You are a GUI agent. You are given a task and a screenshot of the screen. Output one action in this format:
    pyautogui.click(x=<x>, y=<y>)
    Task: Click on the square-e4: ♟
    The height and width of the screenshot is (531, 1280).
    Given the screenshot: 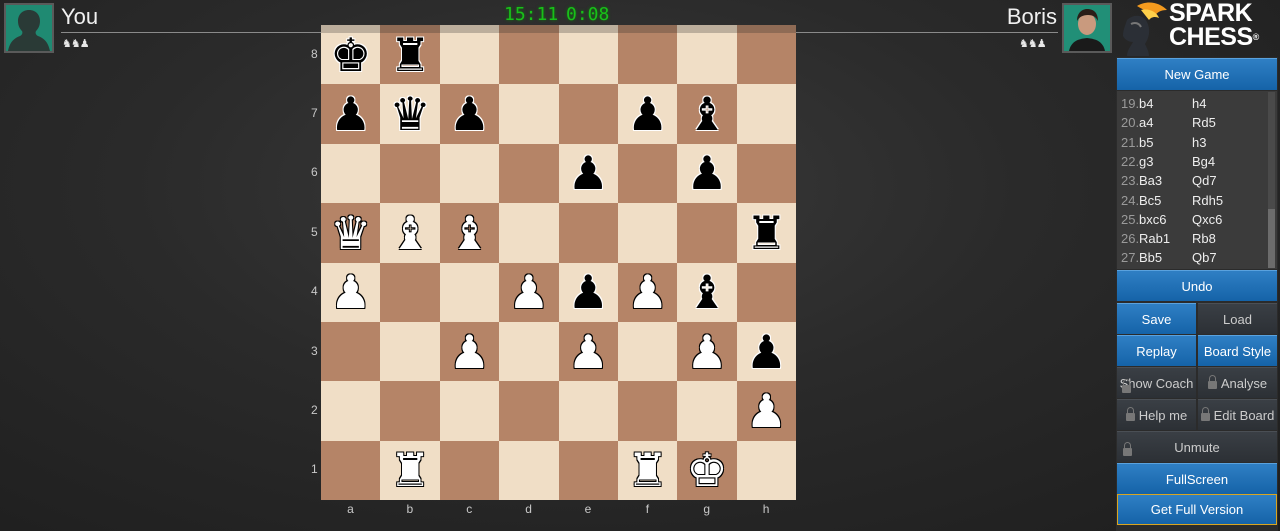 What is the action you would take?
    pyautogui.click(x=588, y=292)
    